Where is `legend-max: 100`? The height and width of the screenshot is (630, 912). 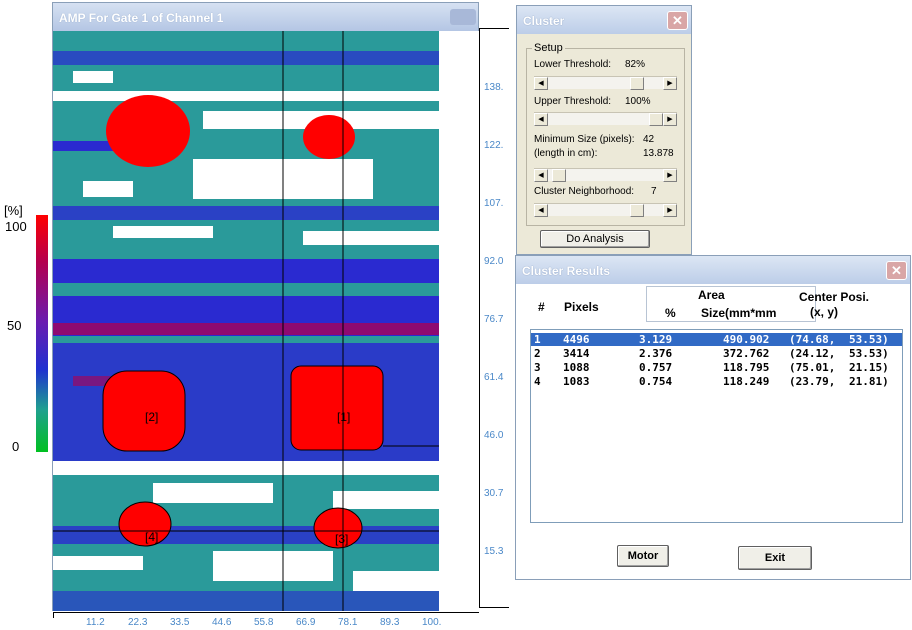
legend-max: 100 is located at coordinates (16, 226).